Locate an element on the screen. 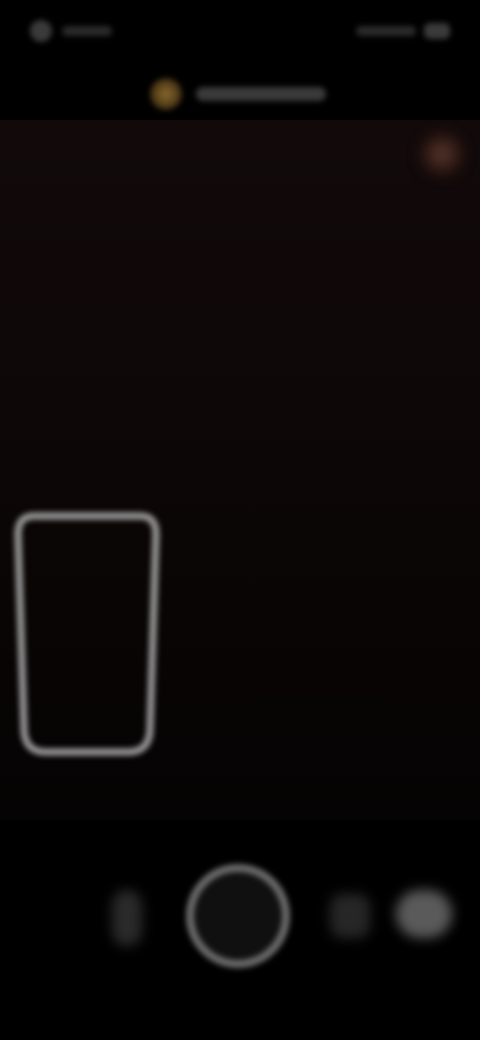  gallery-frame-icon is located at coordinates (87, 634).